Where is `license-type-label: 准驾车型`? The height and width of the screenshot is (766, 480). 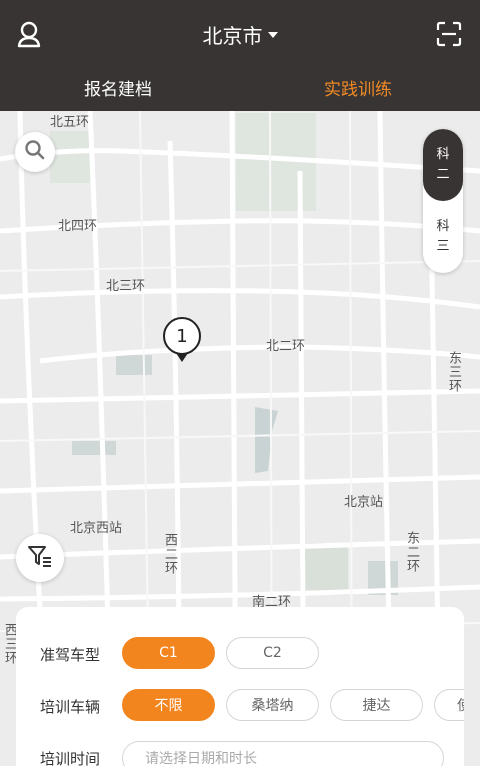 license-type-label: 准驾车型 is located at coordinates (70, 655).